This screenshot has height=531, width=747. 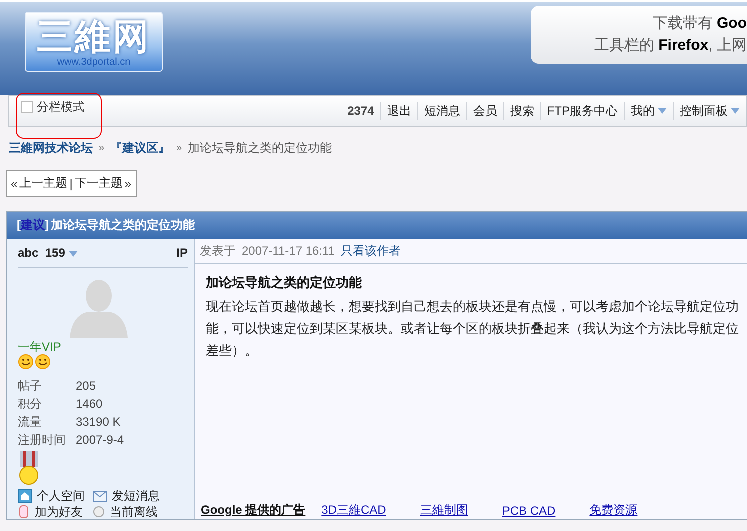 What do you see at coordinates (14, 183) in the screenshot?
I see `prev-arrow: «` at bounding box center [14, 183].